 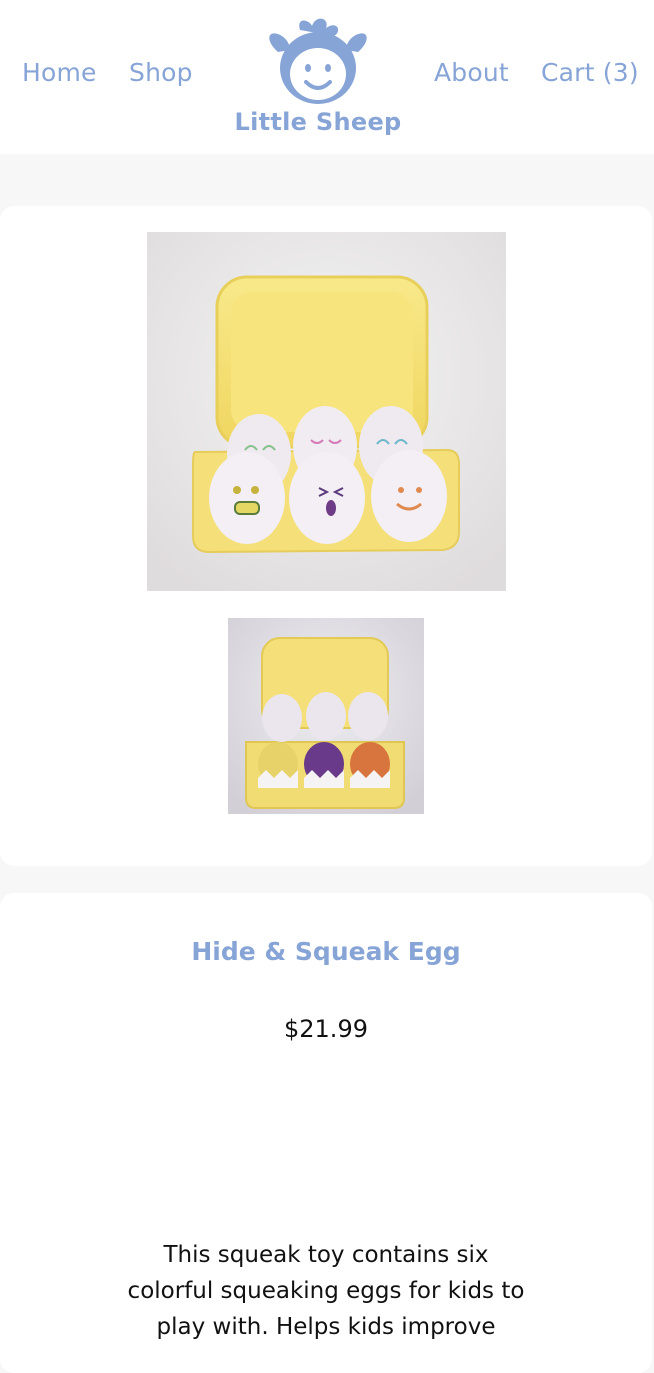 What do you see at coordinates (590, 72) in the screenshot?
I see `nav-cart-link: Cart (3)` at bounding box center [590, 72].